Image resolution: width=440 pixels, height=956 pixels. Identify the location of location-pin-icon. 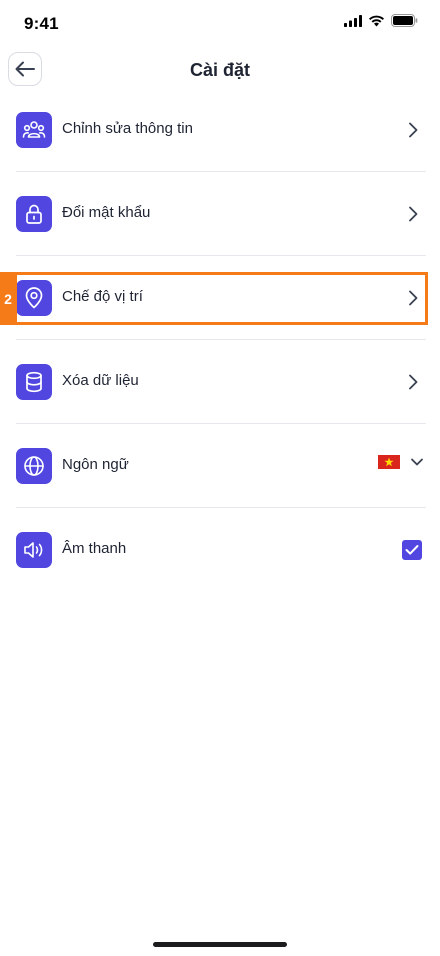
(34, 298).